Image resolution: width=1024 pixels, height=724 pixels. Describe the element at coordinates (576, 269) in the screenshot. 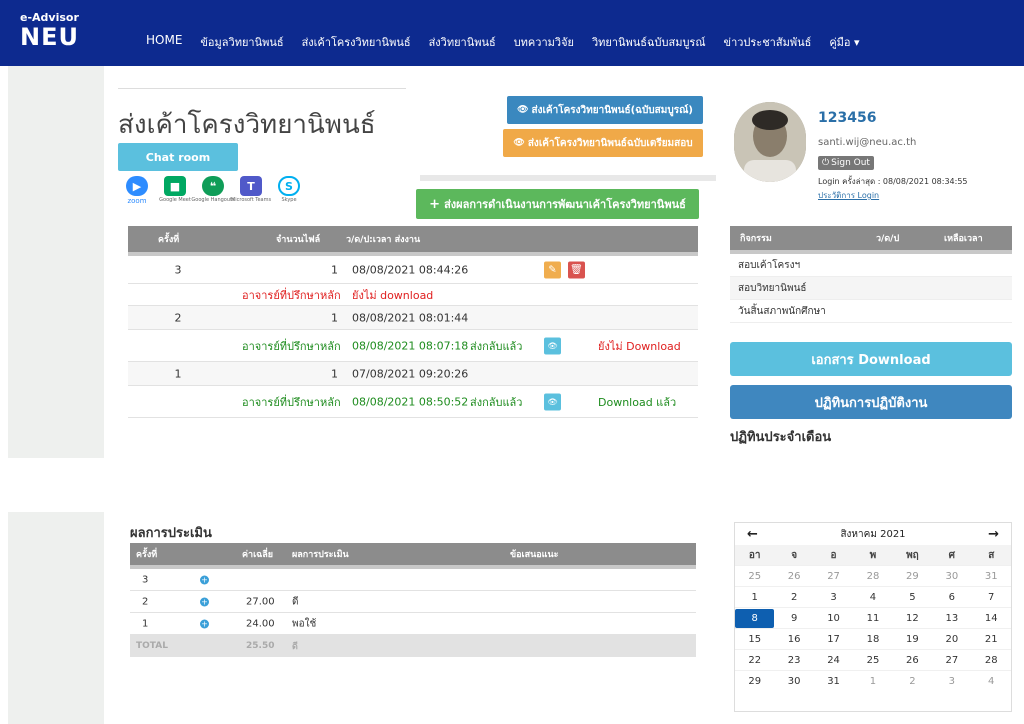

I see `delete-button: 🗑` at that location.